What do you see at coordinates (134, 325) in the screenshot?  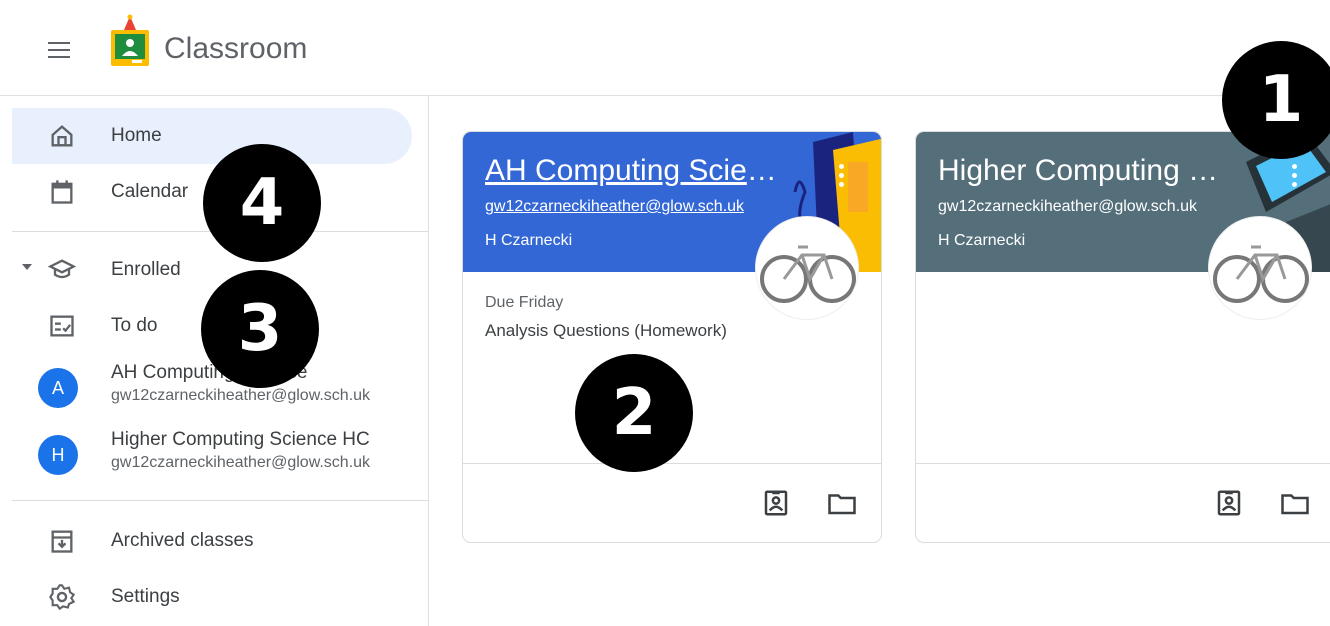 I see `sidebar-item-label: To do` at bounding box center [134, 325].